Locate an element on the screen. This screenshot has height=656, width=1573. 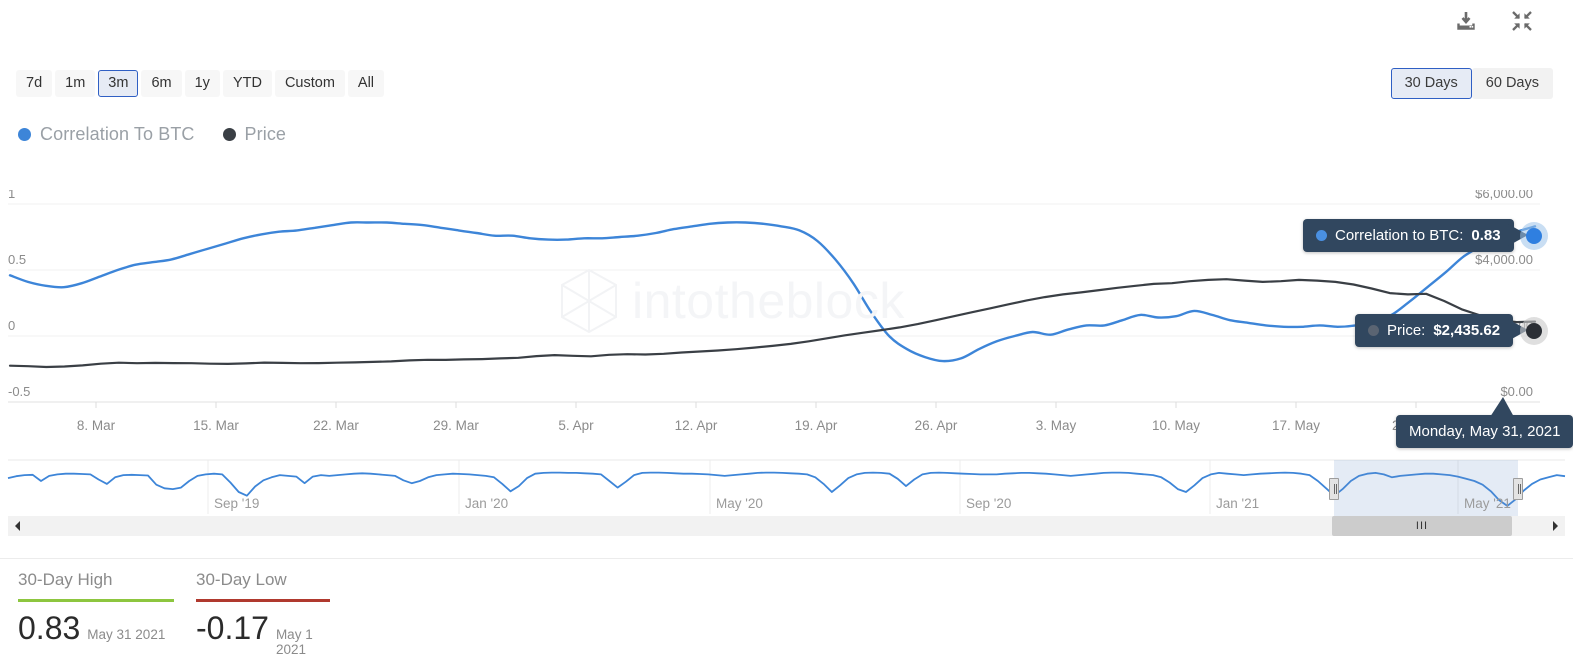
tooltip-price: Price: $2,435.62 is located at coordinates (1434, 330).